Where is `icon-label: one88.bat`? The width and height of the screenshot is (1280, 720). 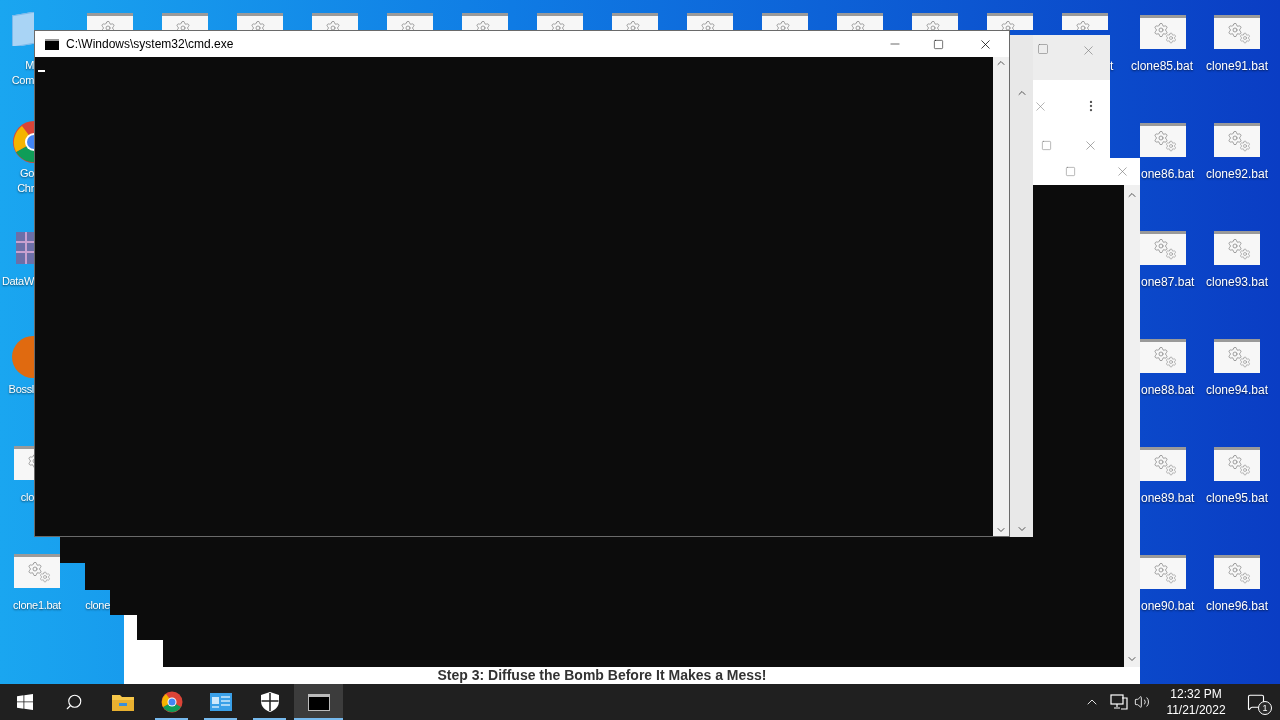 icon-label: one88.bat is located at coordinates (1168, 390).